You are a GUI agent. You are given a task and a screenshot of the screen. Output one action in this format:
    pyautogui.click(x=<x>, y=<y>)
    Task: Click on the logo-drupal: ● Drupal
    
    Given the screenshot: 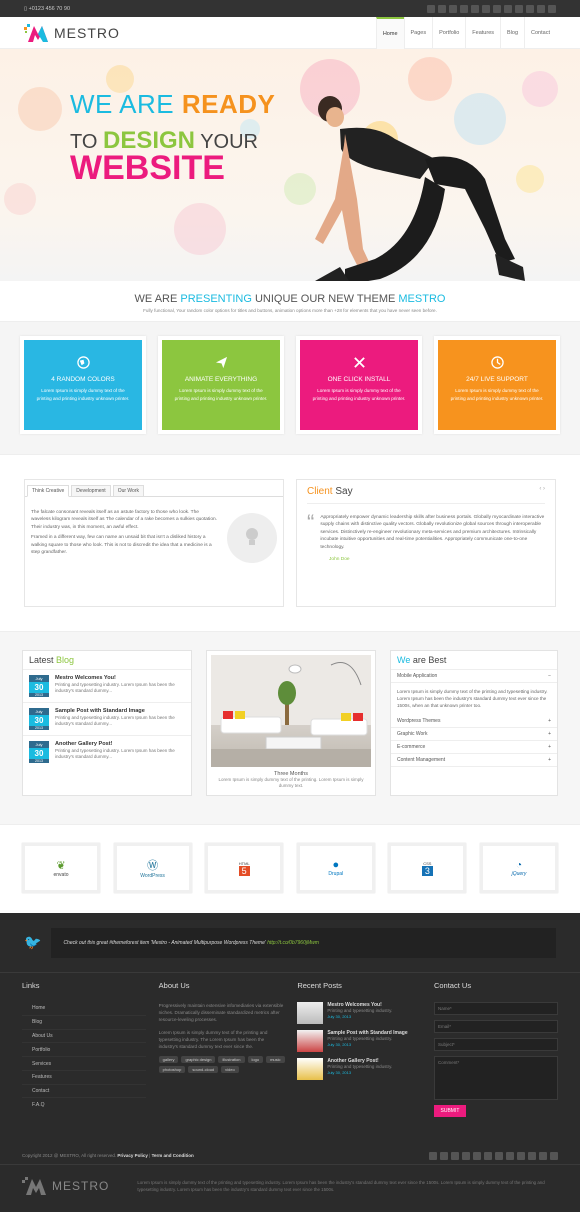 What is the action you would take?
    pyautogui.click(x=335, y=868)
    